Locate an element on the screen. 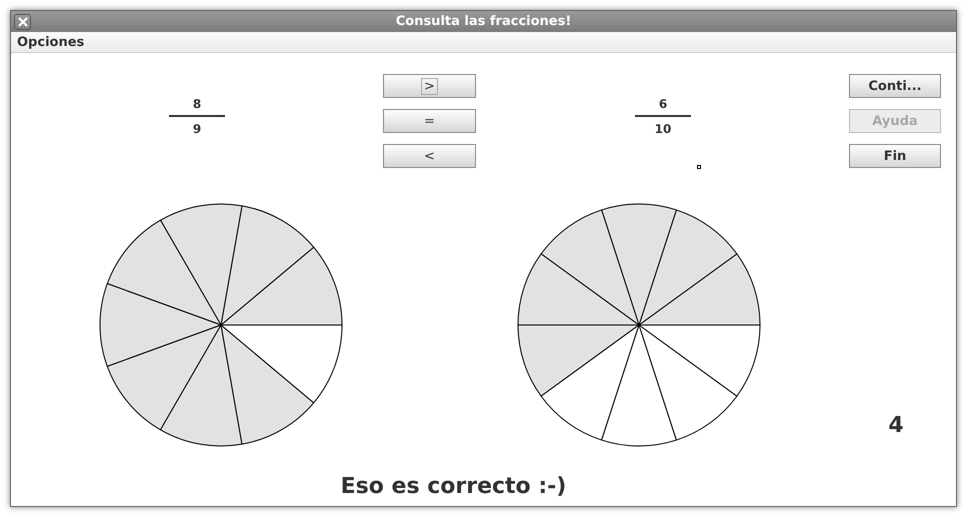 This screenshot has width=970, height=522. compare-button: < is located at coordinates (429, 156).